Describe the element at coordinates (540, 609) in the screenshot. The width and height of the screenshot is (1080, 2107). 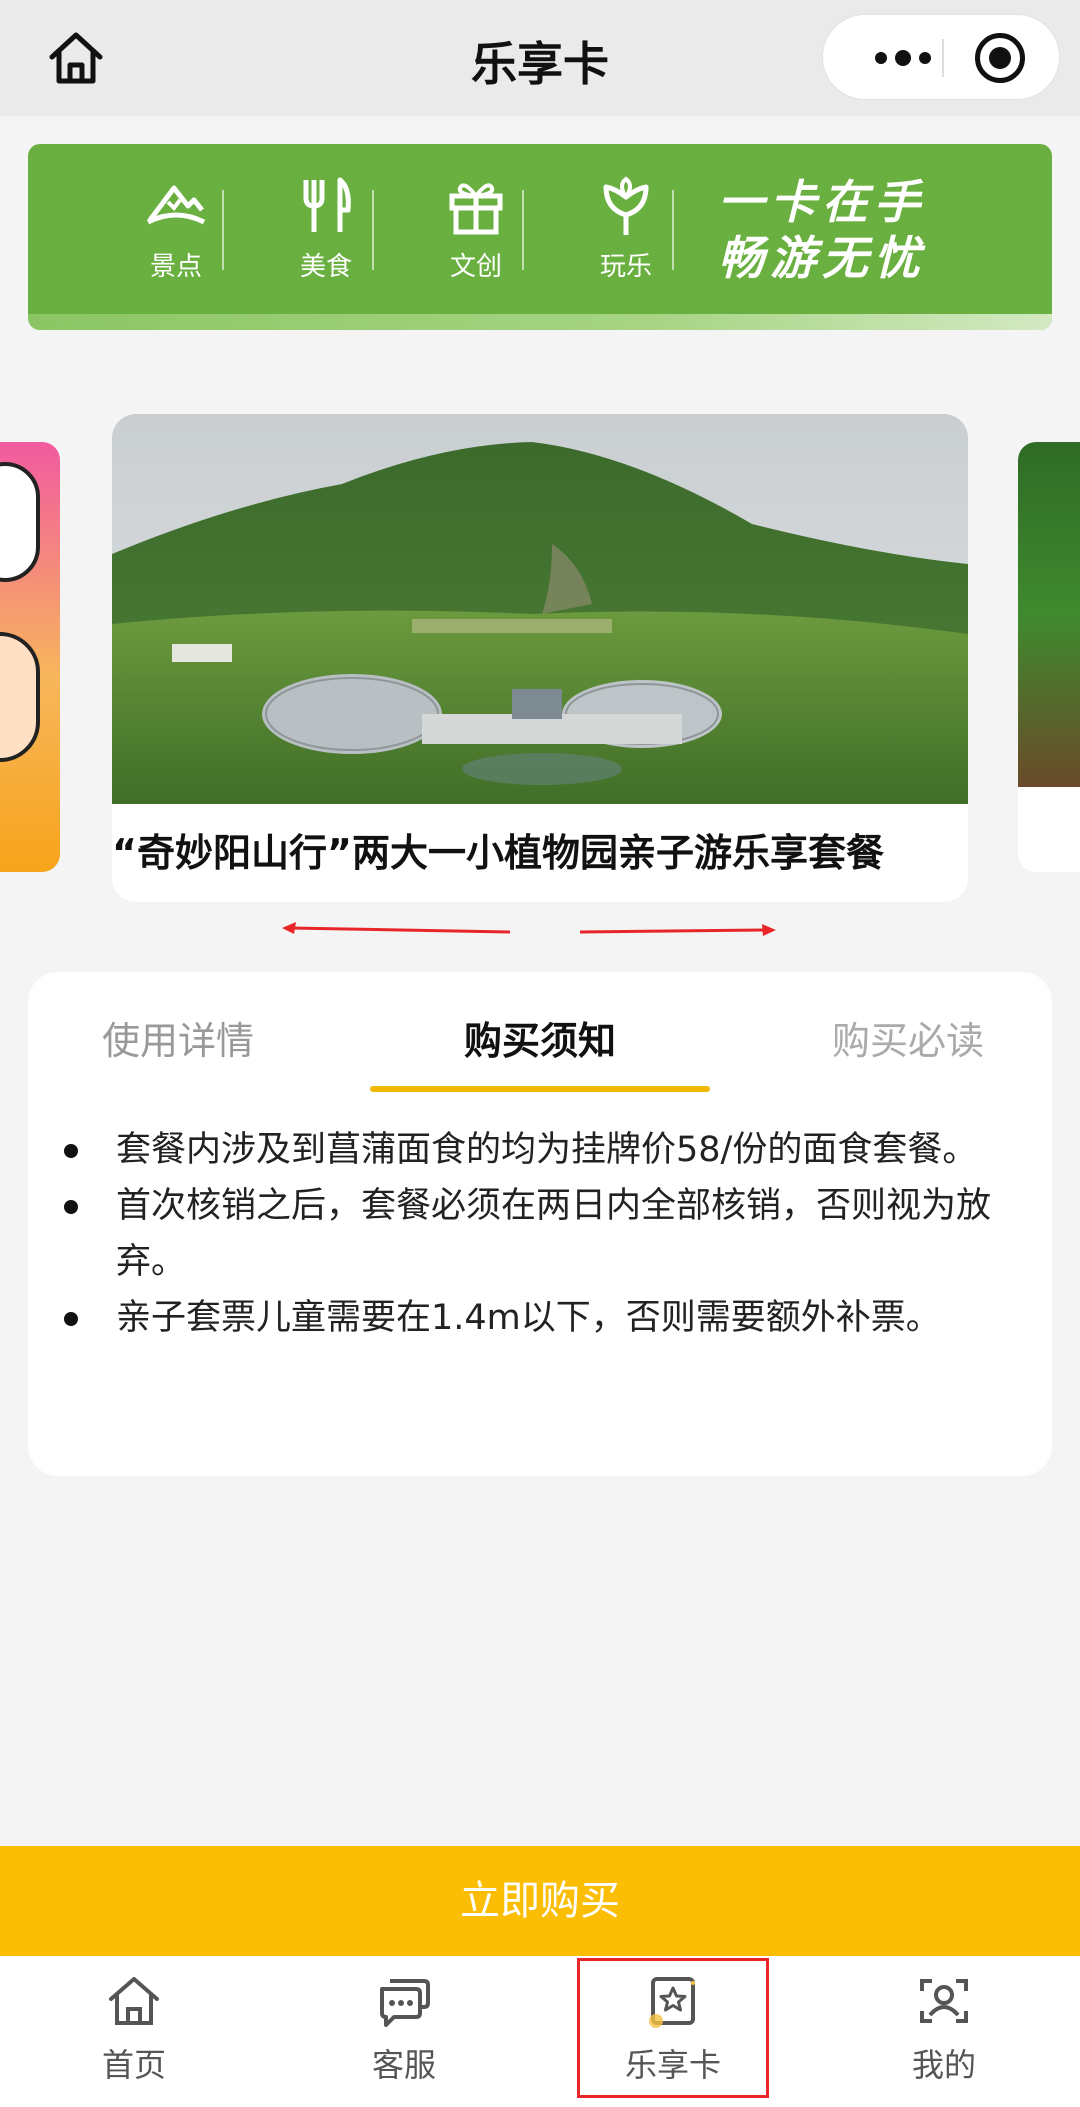
I see `botanical-garden-photo` at that location.